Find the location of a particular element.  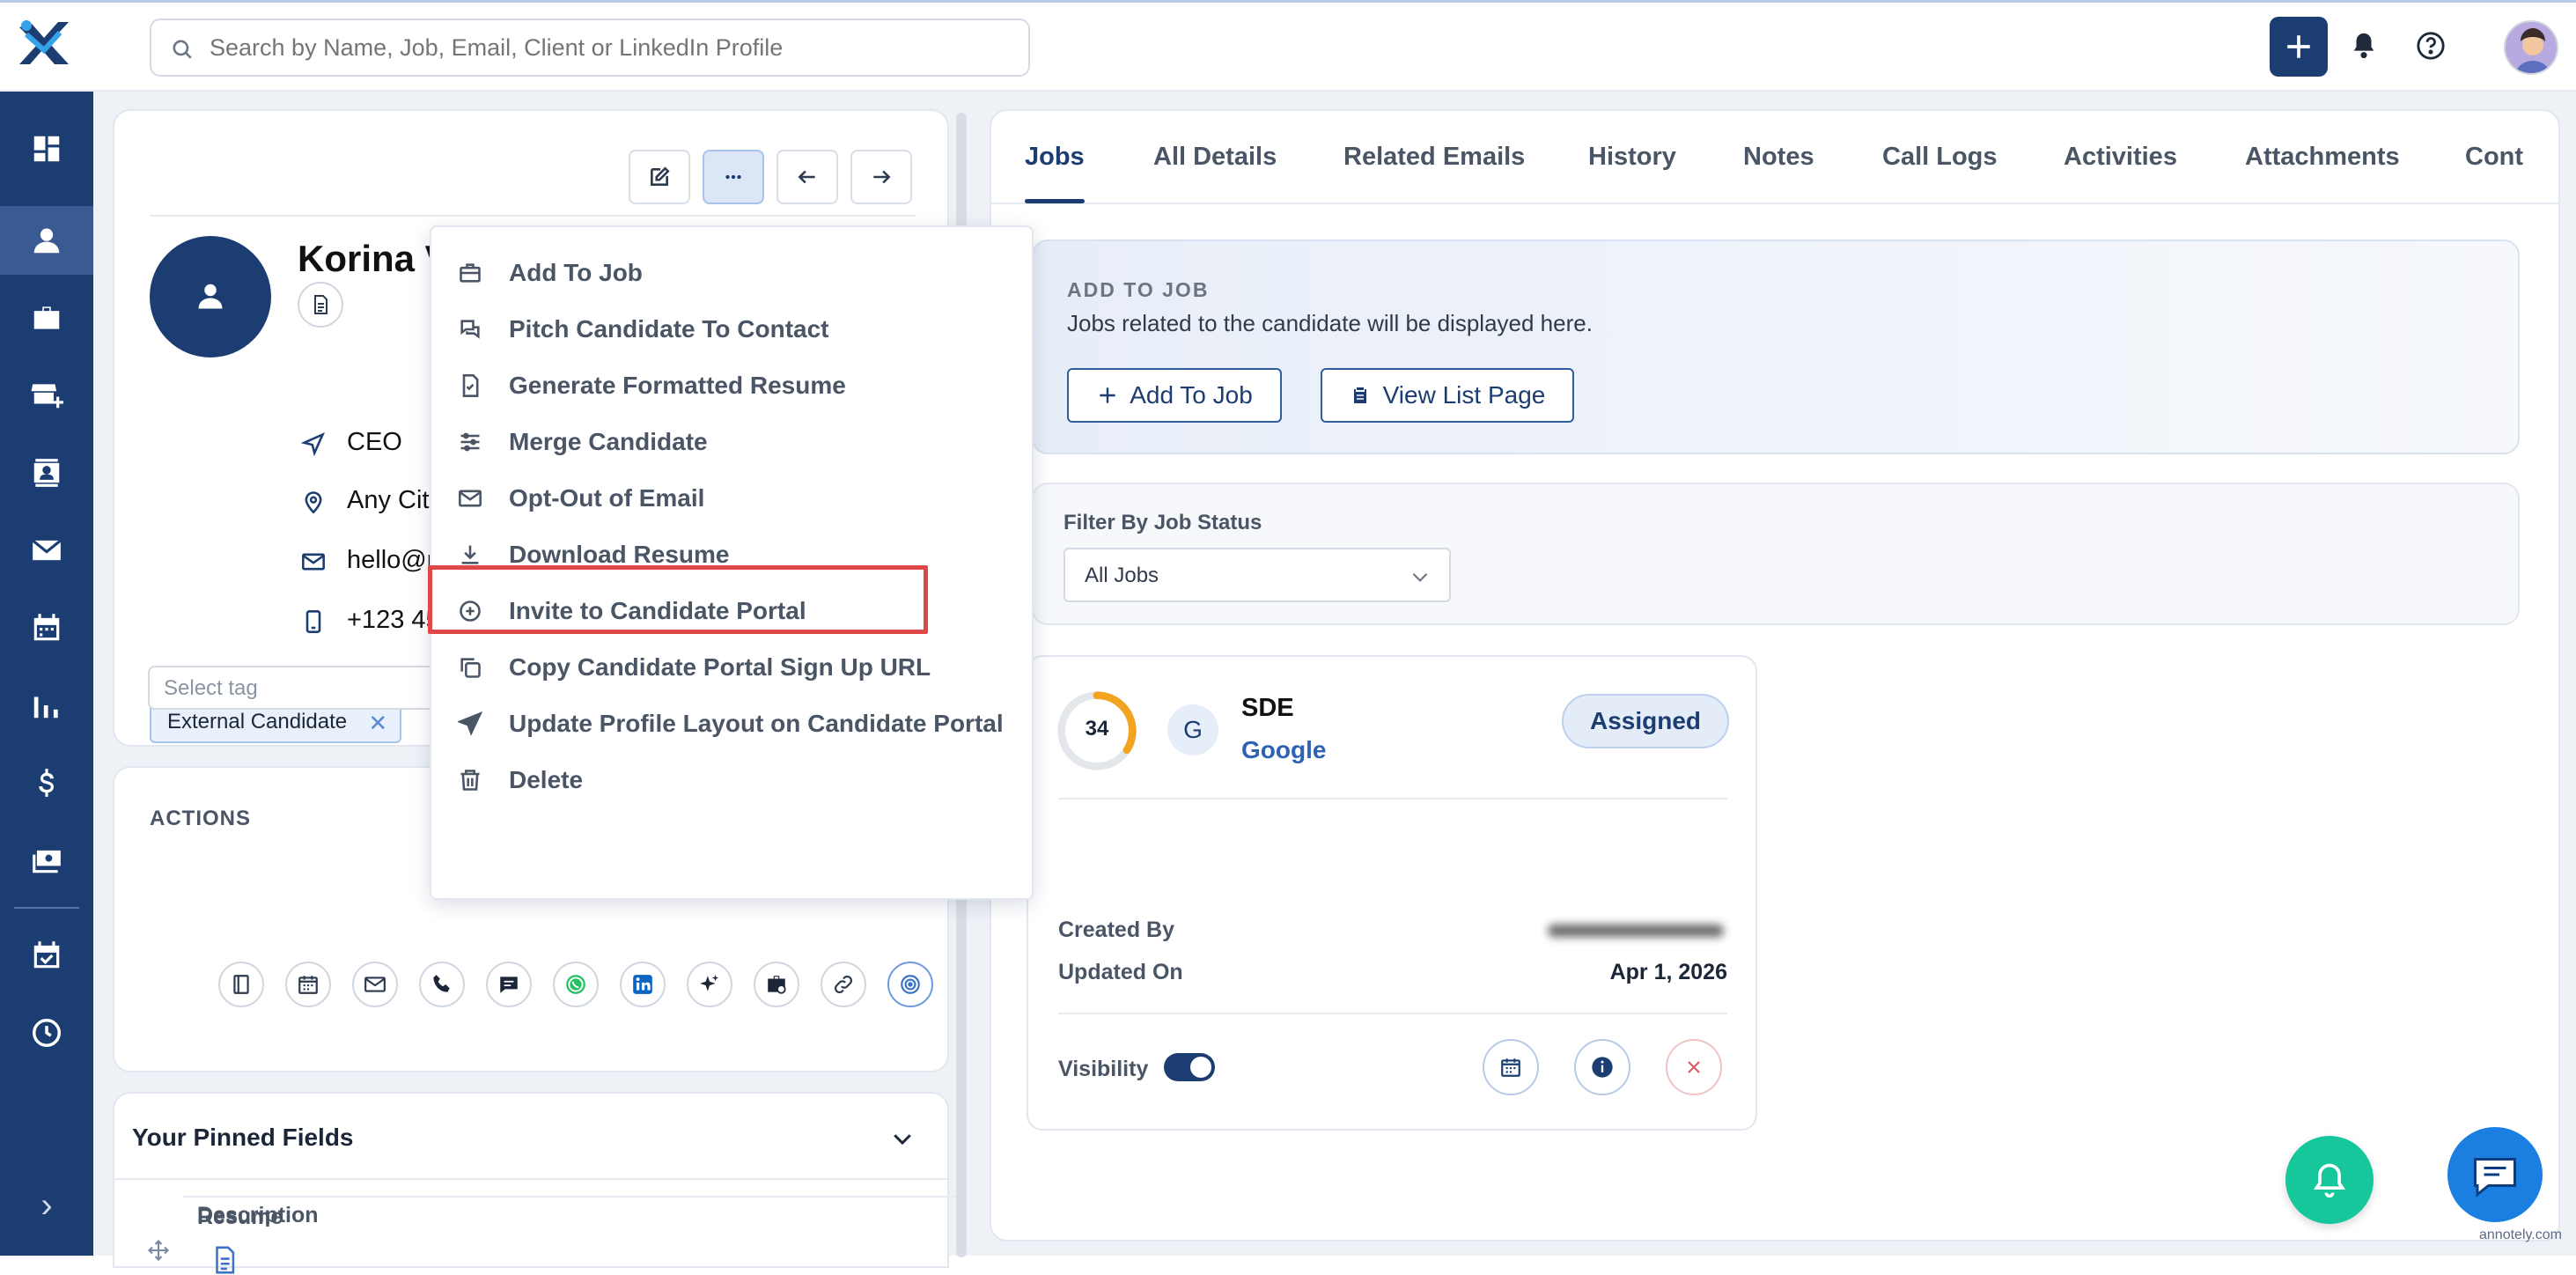

search-input is located at coordinates (606, 47).